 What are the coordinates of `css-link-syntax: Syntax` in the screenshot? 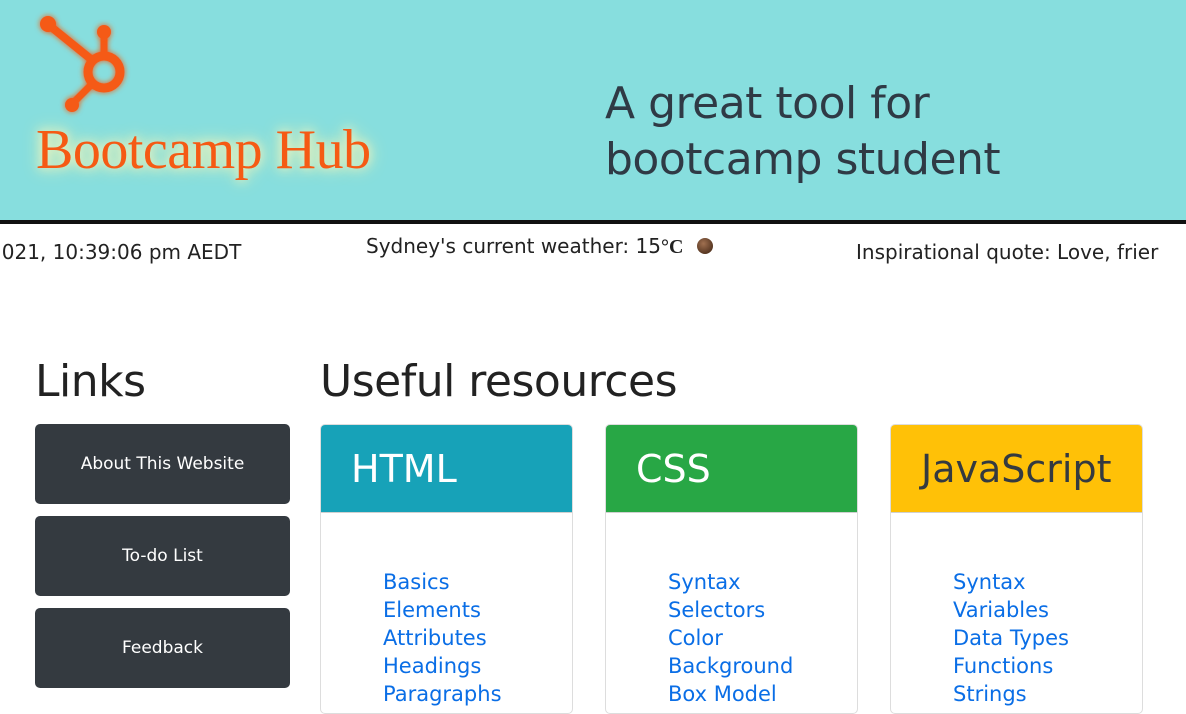 It's located at (762, 582).